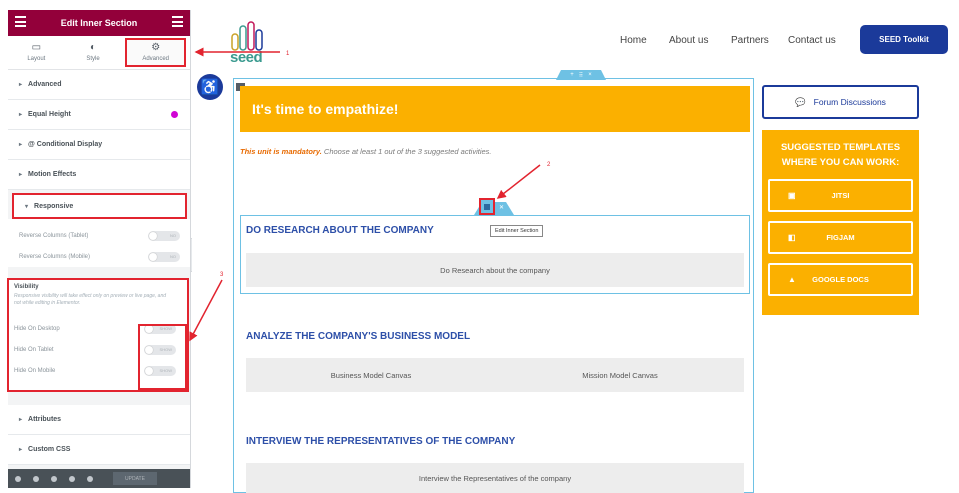 This screenshot has height=493, width=959. What do you see at coordinates (99, 85) in the screenshot?
I see `section-advanced: ▸ Advanced` at bounding box center [99, 85].